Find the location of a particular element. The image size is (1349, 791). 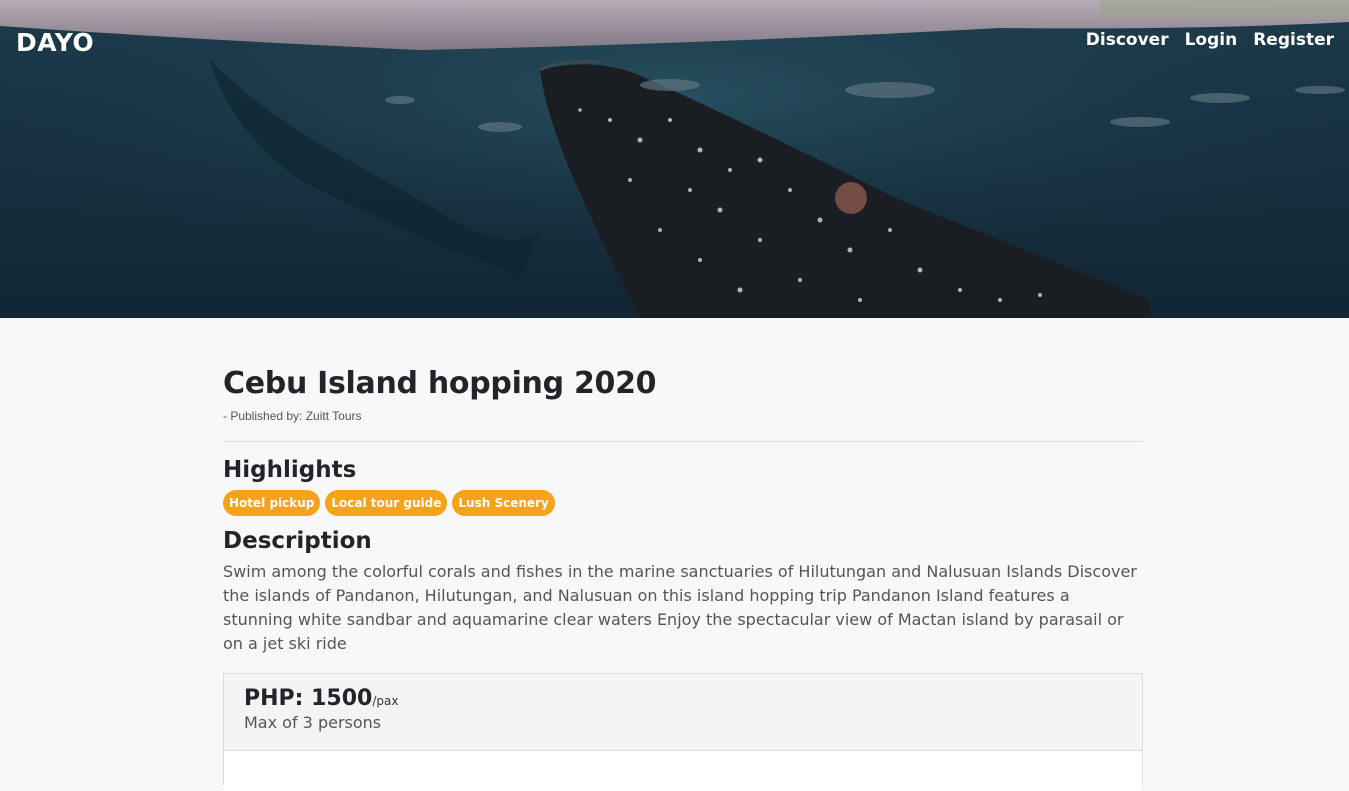

nav-register-link: Register is located at coordinates (1293, 40).